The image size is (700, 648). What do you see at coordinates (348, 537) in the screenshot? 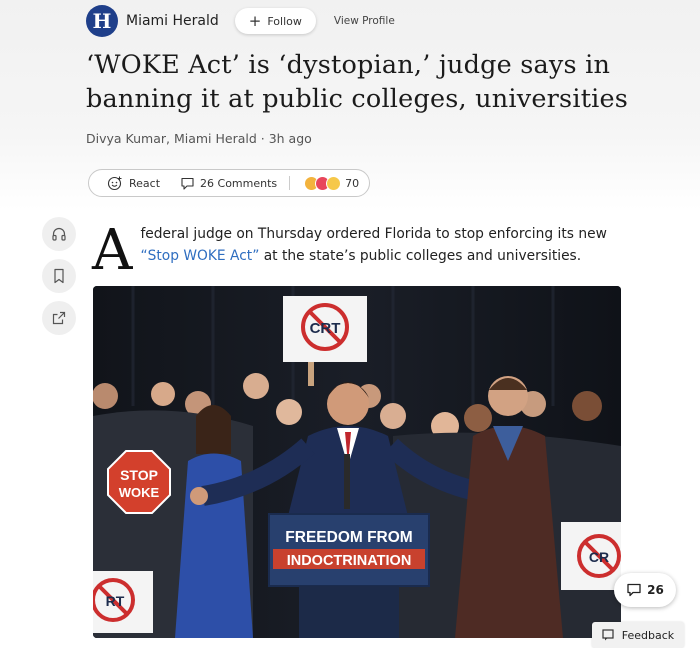
I see `podium-text-line1: FREEDOM FROM` at bounding box center [348, 537].